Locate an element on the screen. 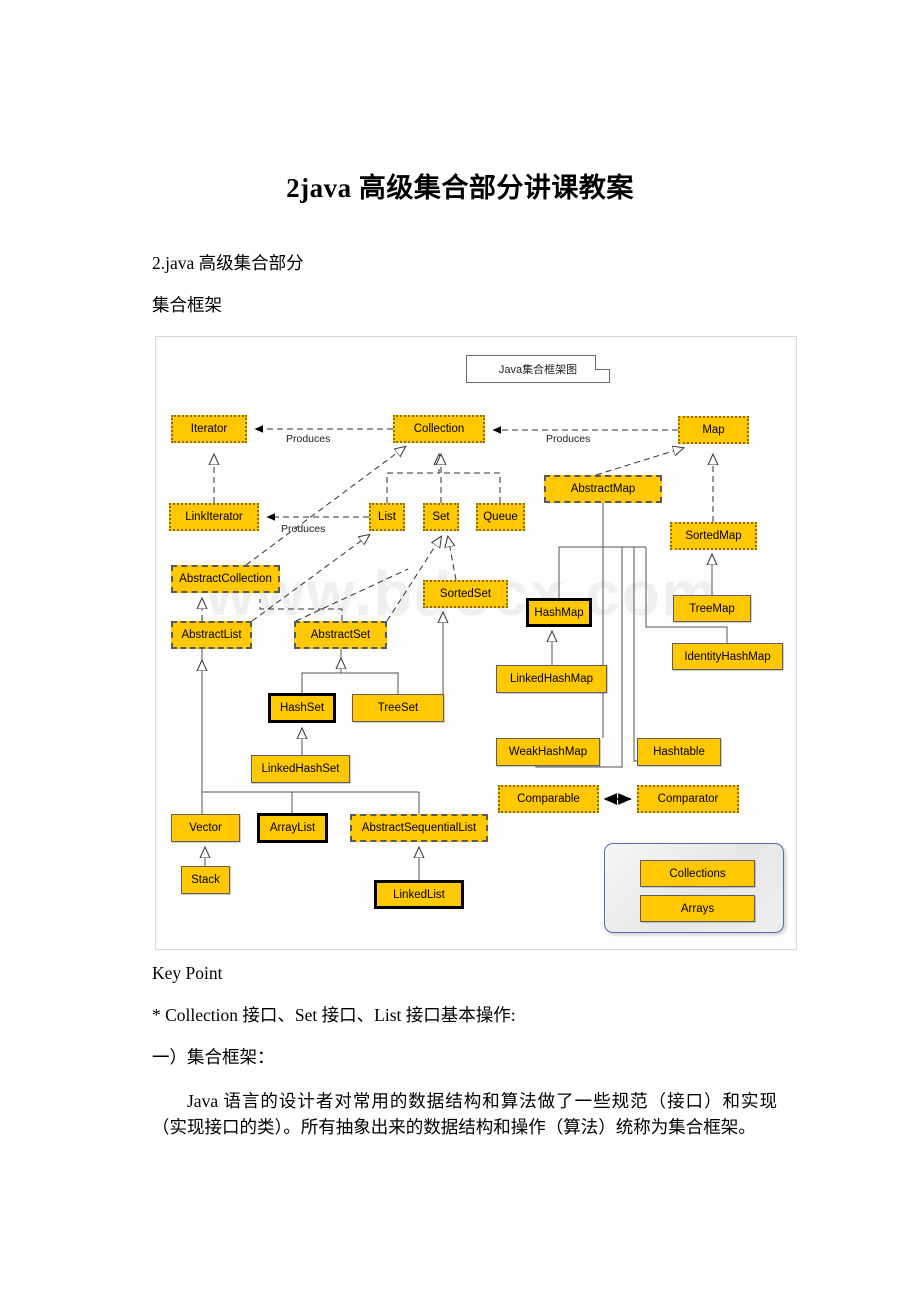 This screenshot has width=920, height=1302. node-label: WeakHashMap is located at coordinates (548, 752).